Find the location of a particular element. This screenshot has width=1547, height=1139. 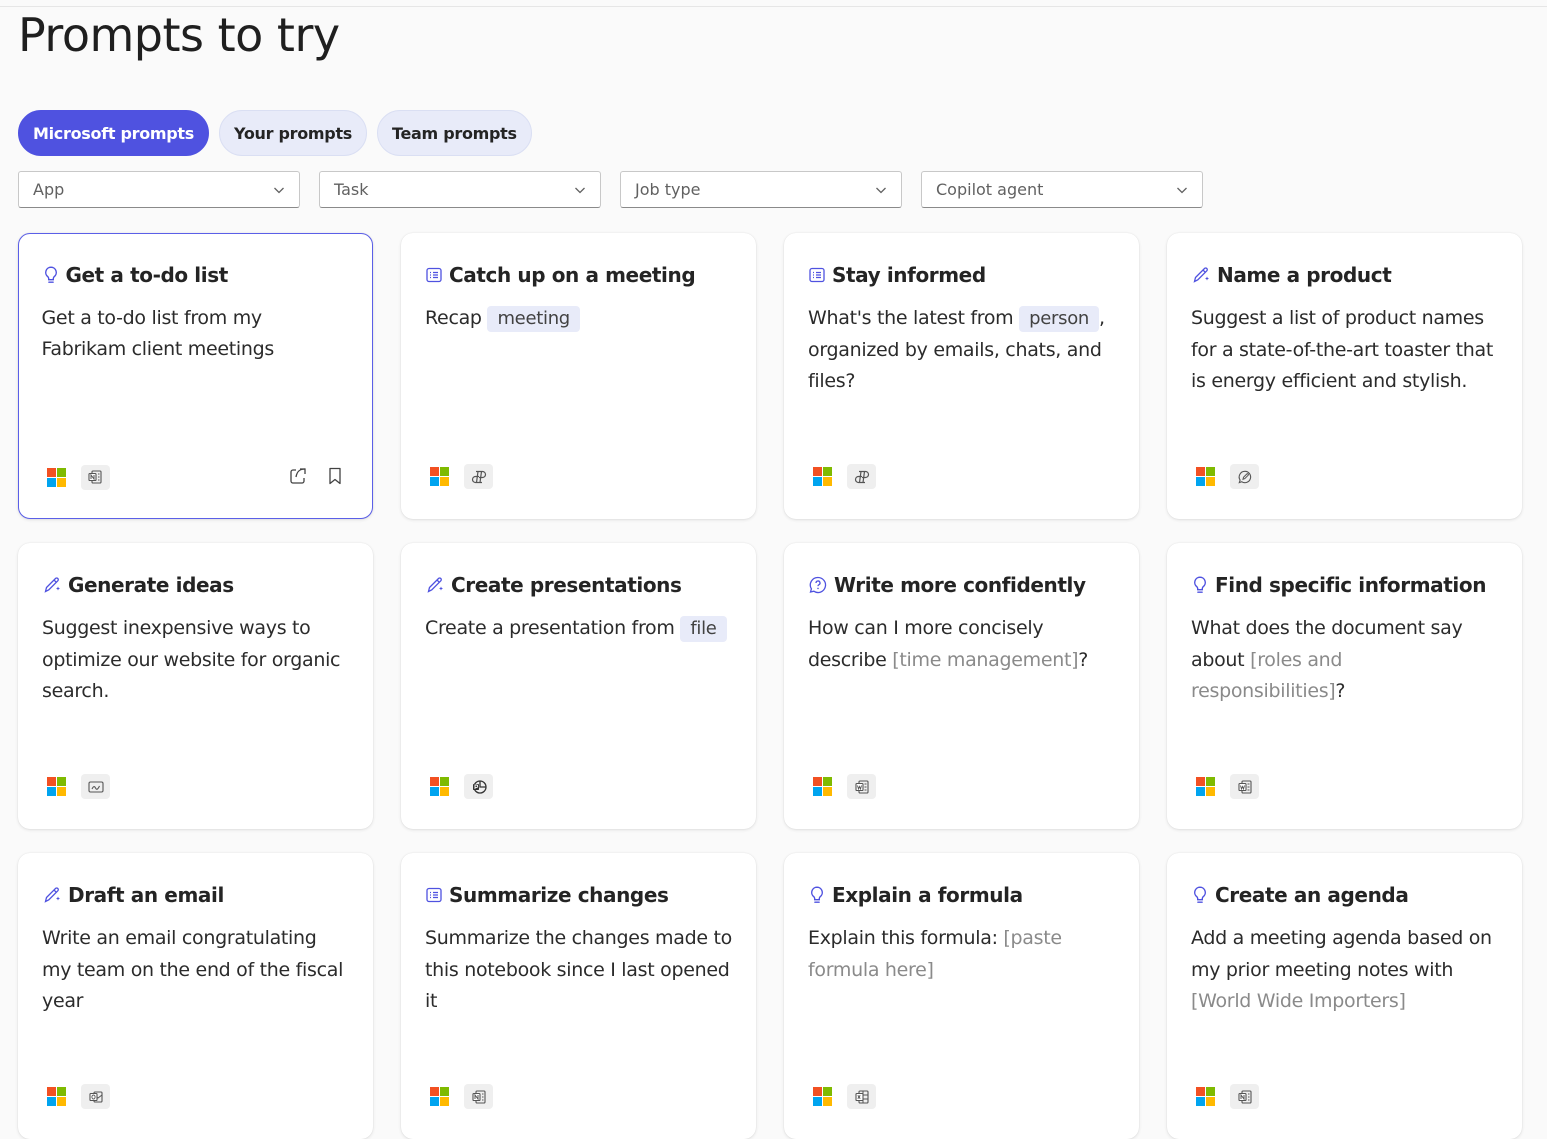

card-title: Find specific information is located at coordinates (1344, 585).